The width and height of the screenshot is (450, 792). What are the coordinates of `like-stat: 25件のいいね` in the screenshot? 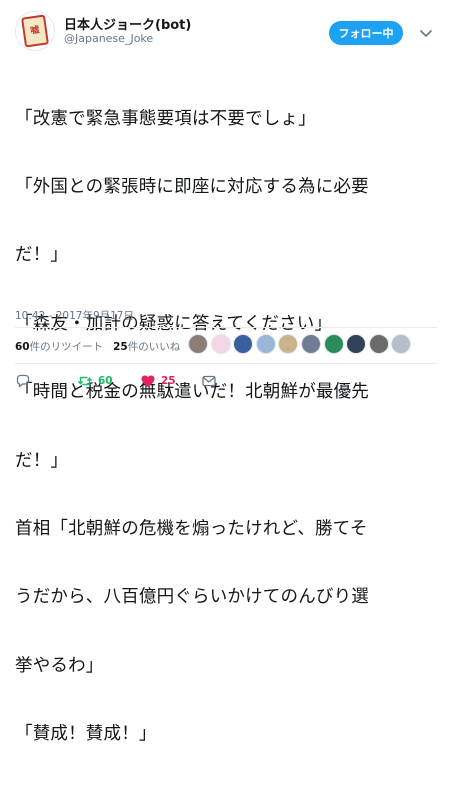 It's located at (146, 347).